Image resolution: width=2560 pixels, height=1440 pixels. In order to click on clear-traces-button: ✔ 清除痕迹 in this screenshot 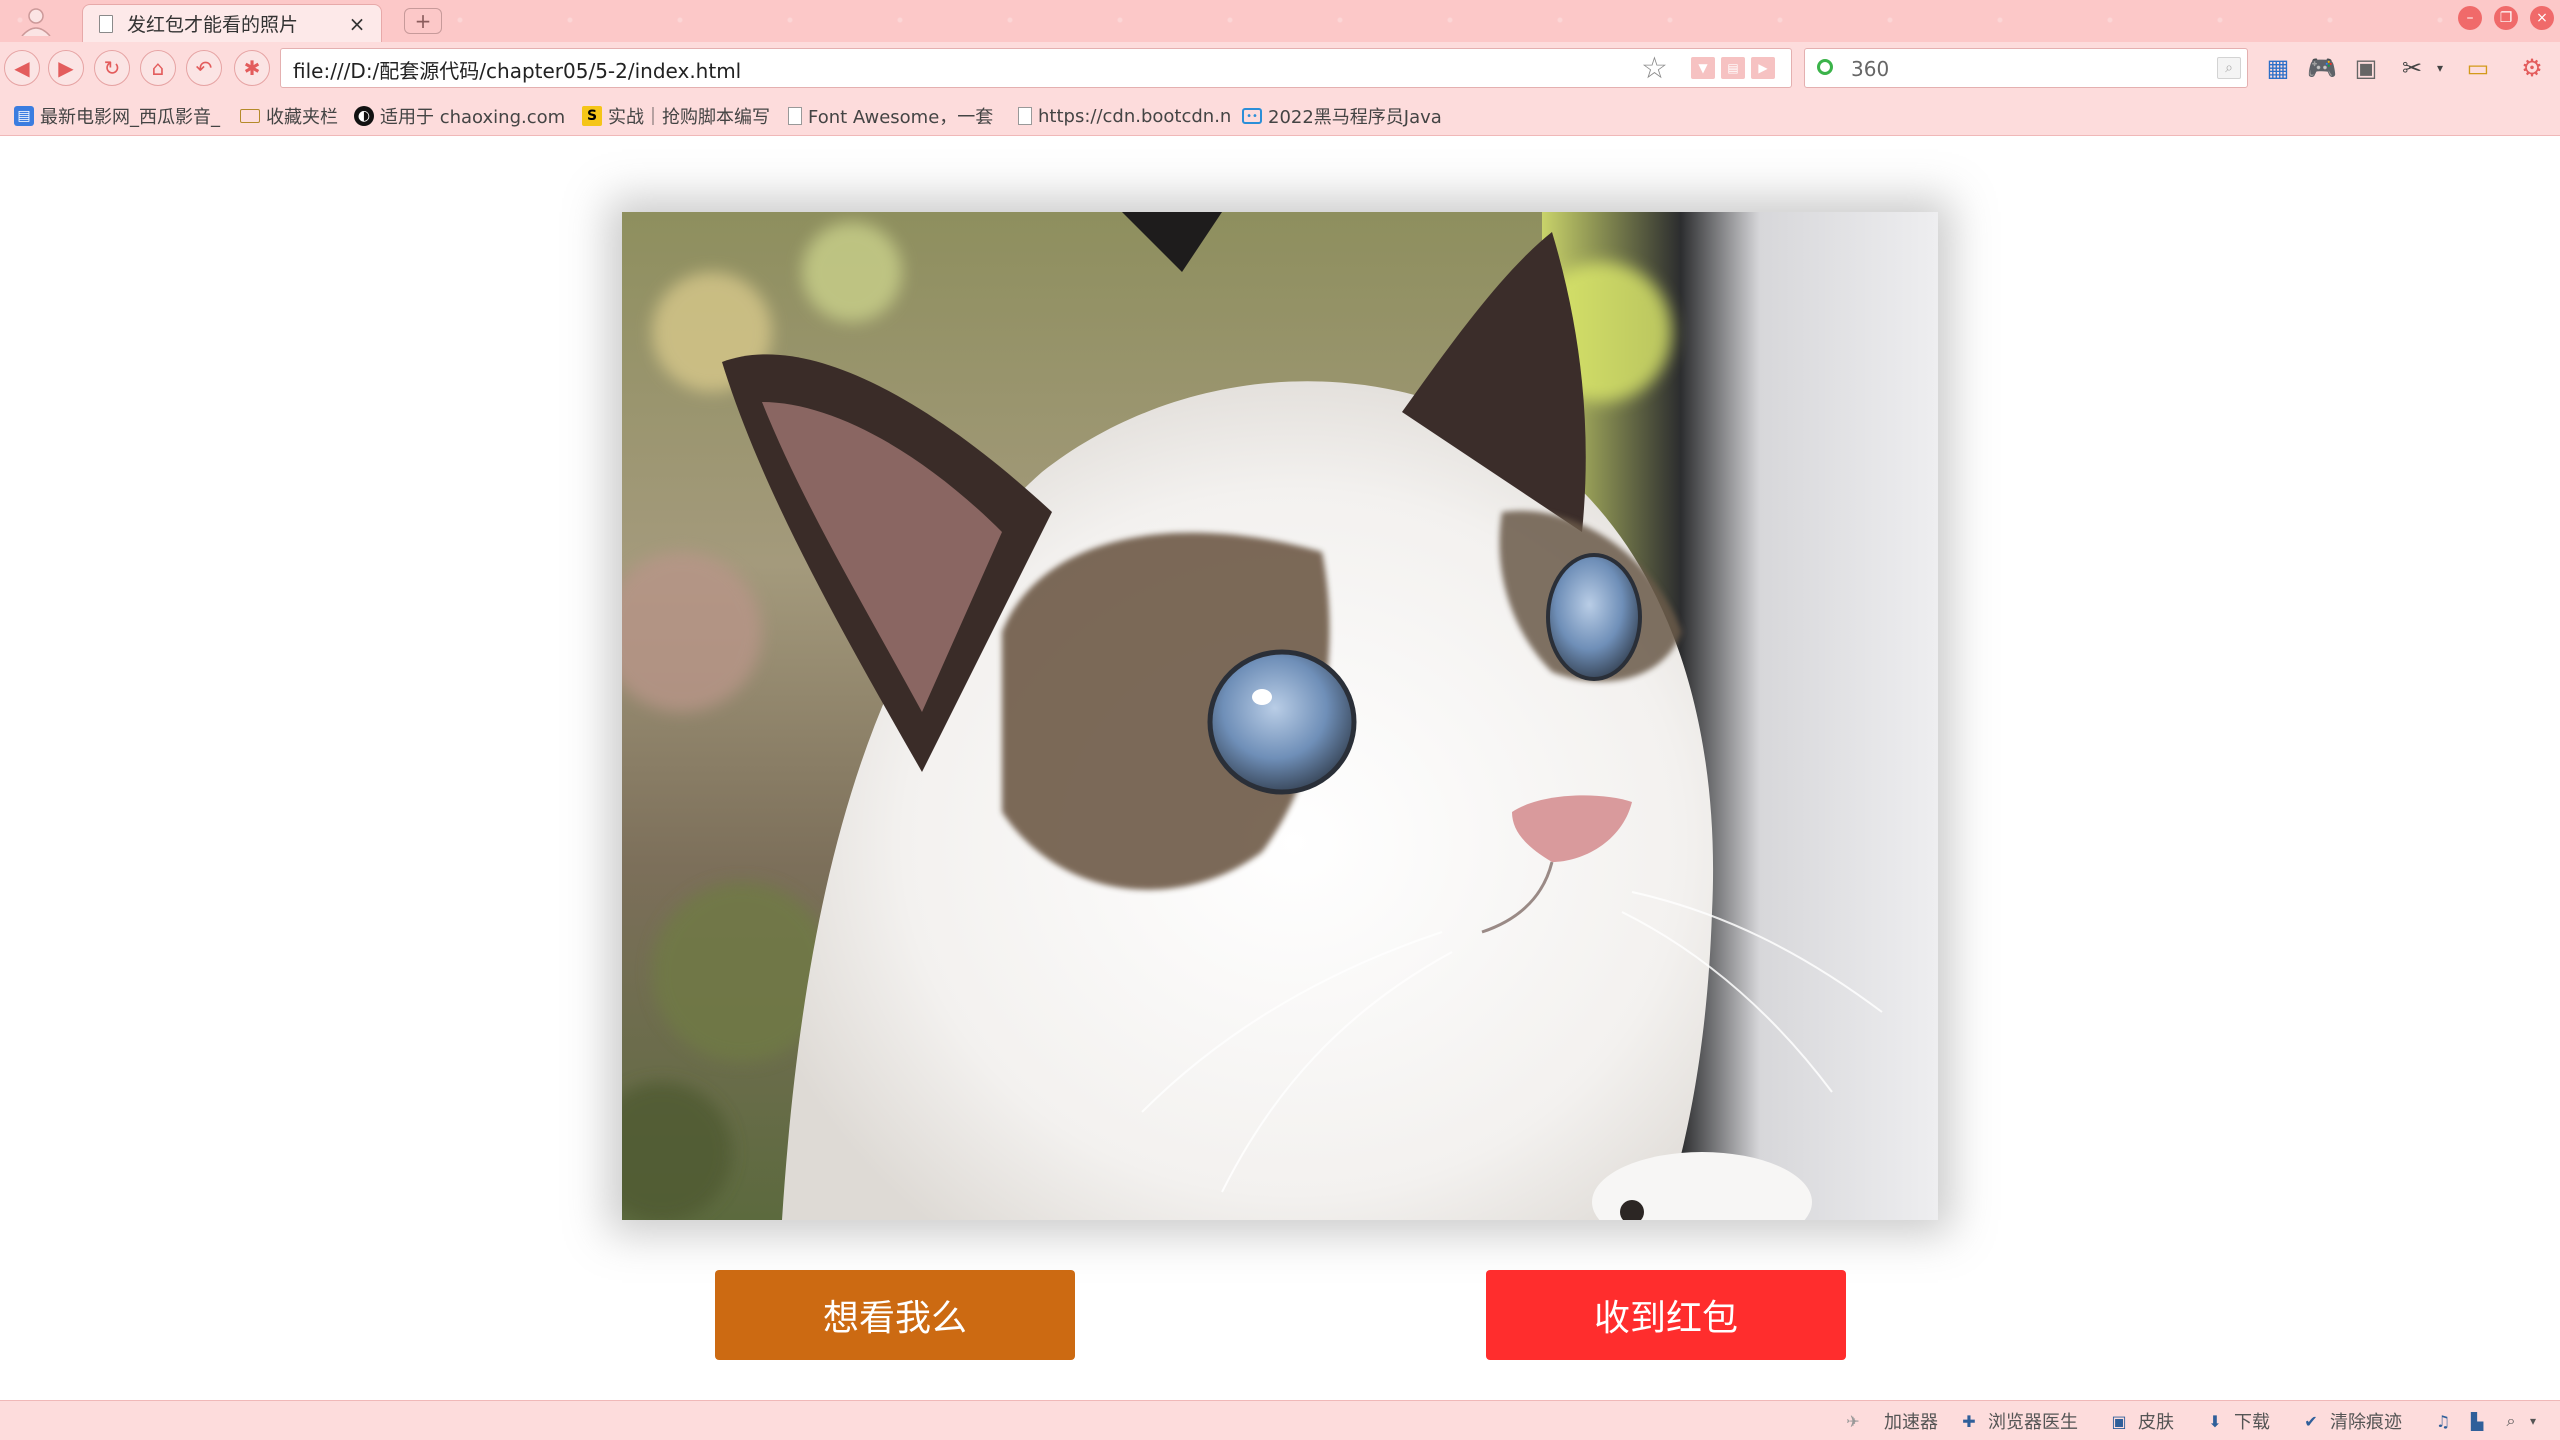, I will do `click(2351, 1421)`.